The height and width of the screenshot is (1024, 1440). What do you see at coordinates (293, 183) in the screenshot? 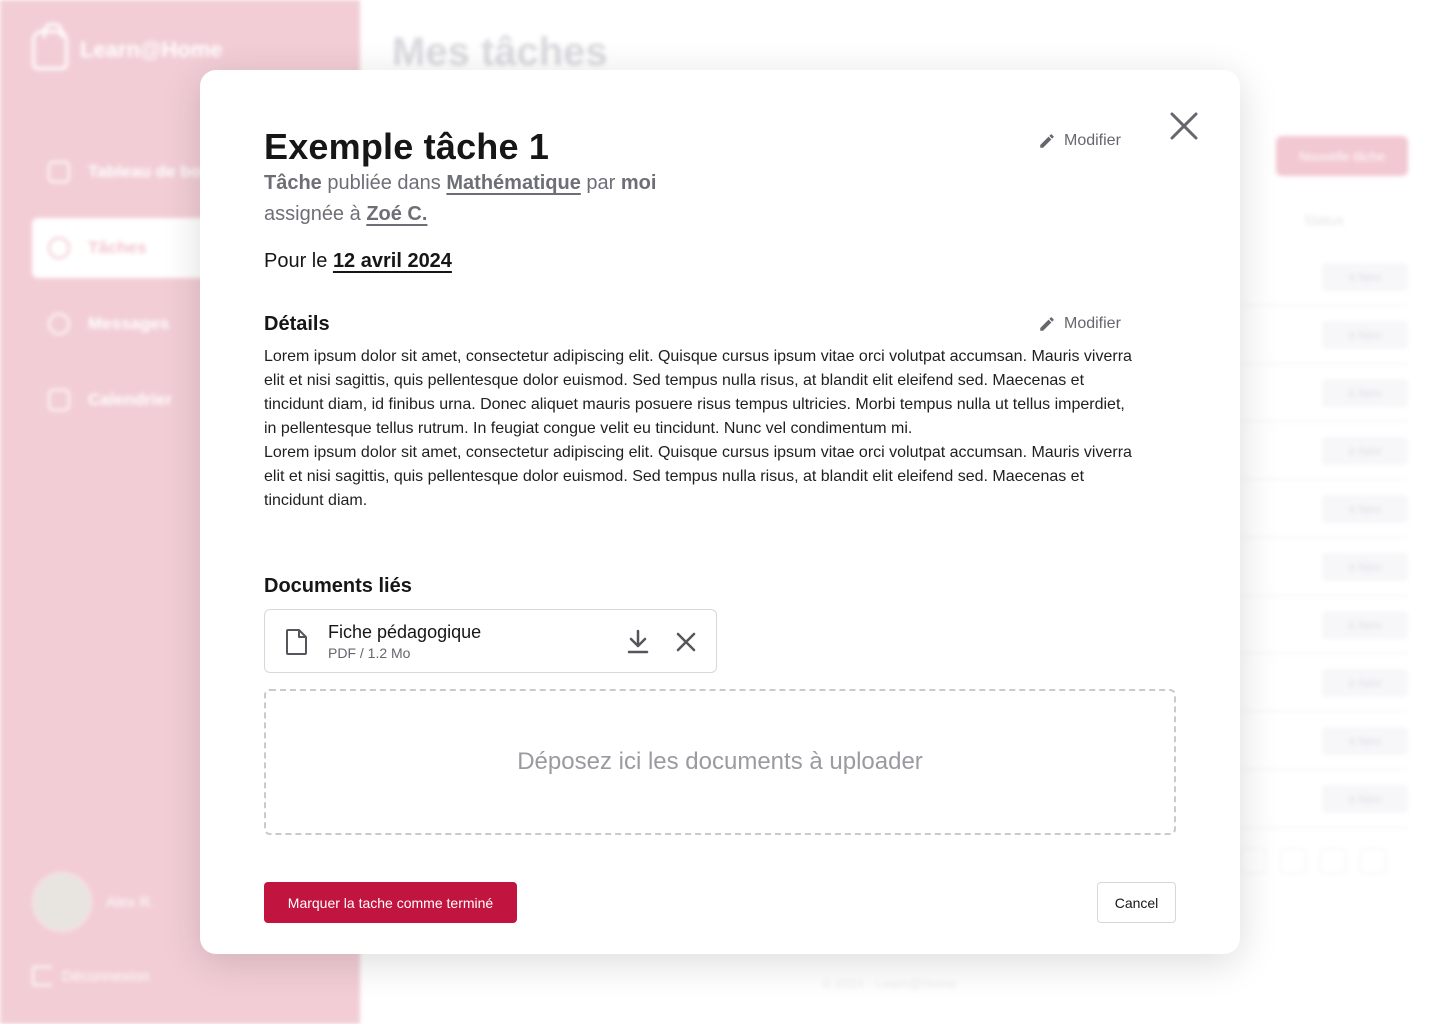
I see `task-type: Tâche` at bounding box center [293, 183].